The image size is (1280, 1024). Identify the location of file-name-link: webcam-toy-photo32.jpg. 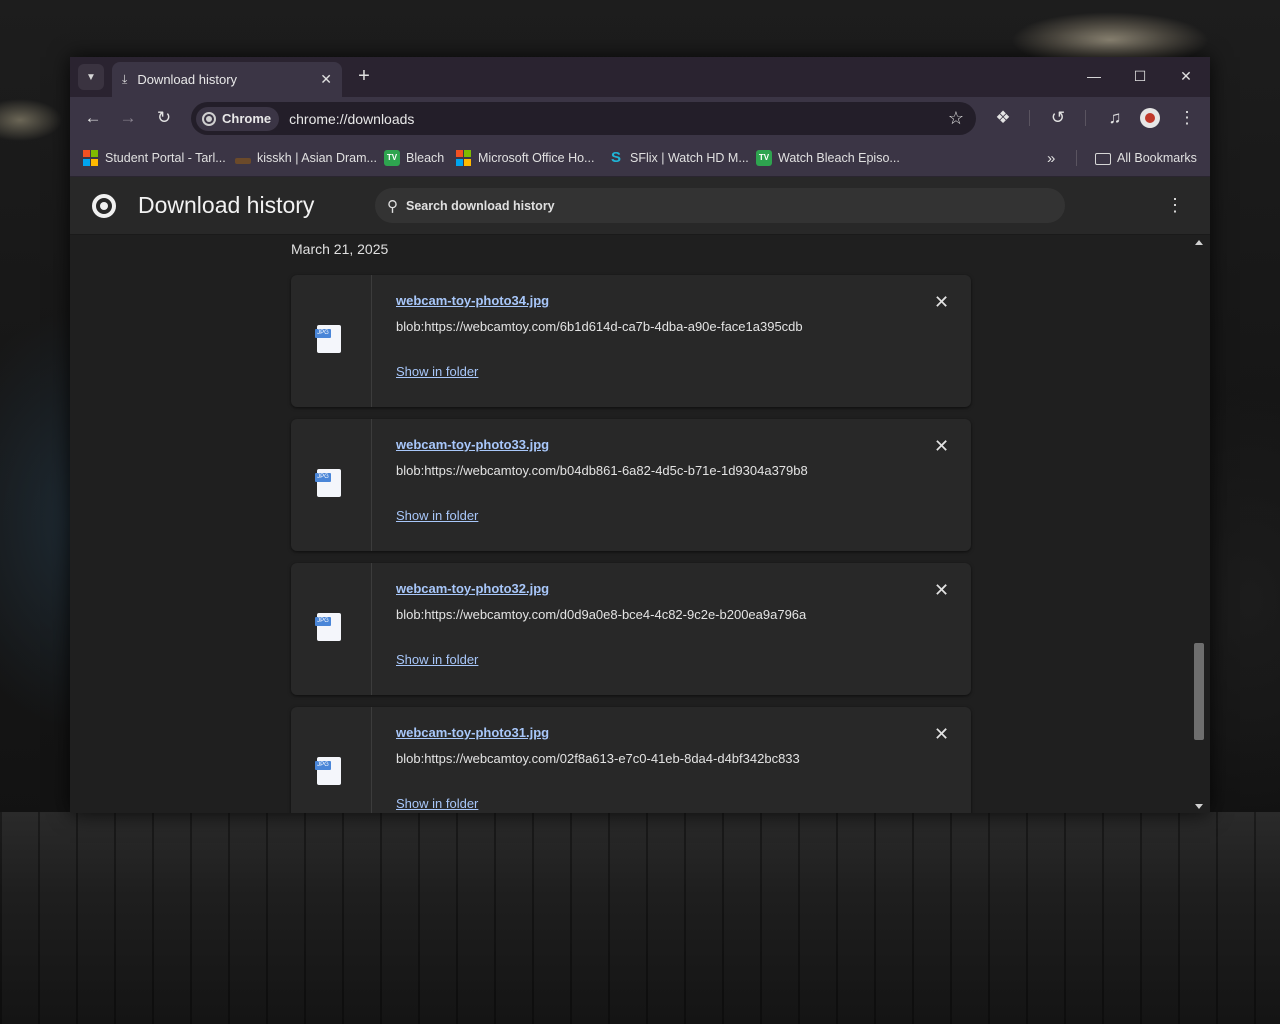
(472, 588).